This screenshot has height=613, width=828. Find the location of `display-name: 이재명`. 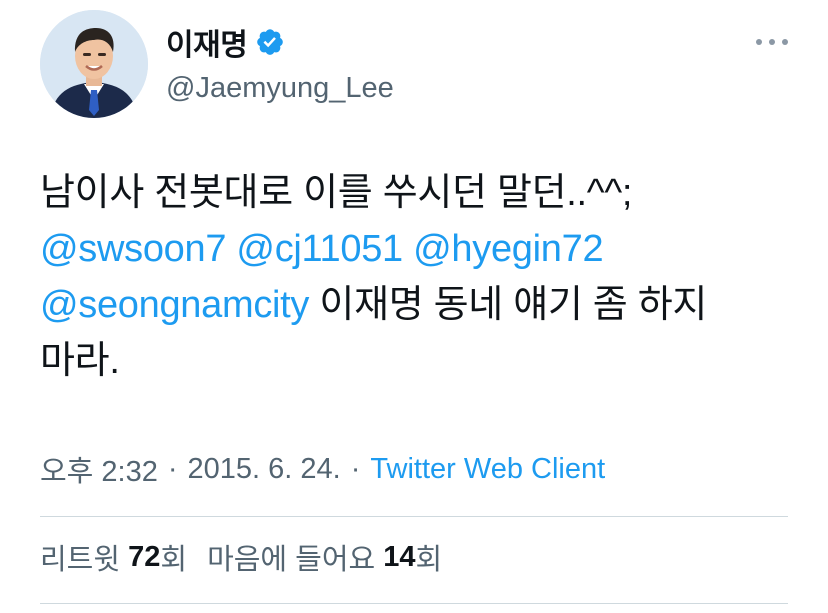

display-name: 이재명 is located at coordinates (207, 42).